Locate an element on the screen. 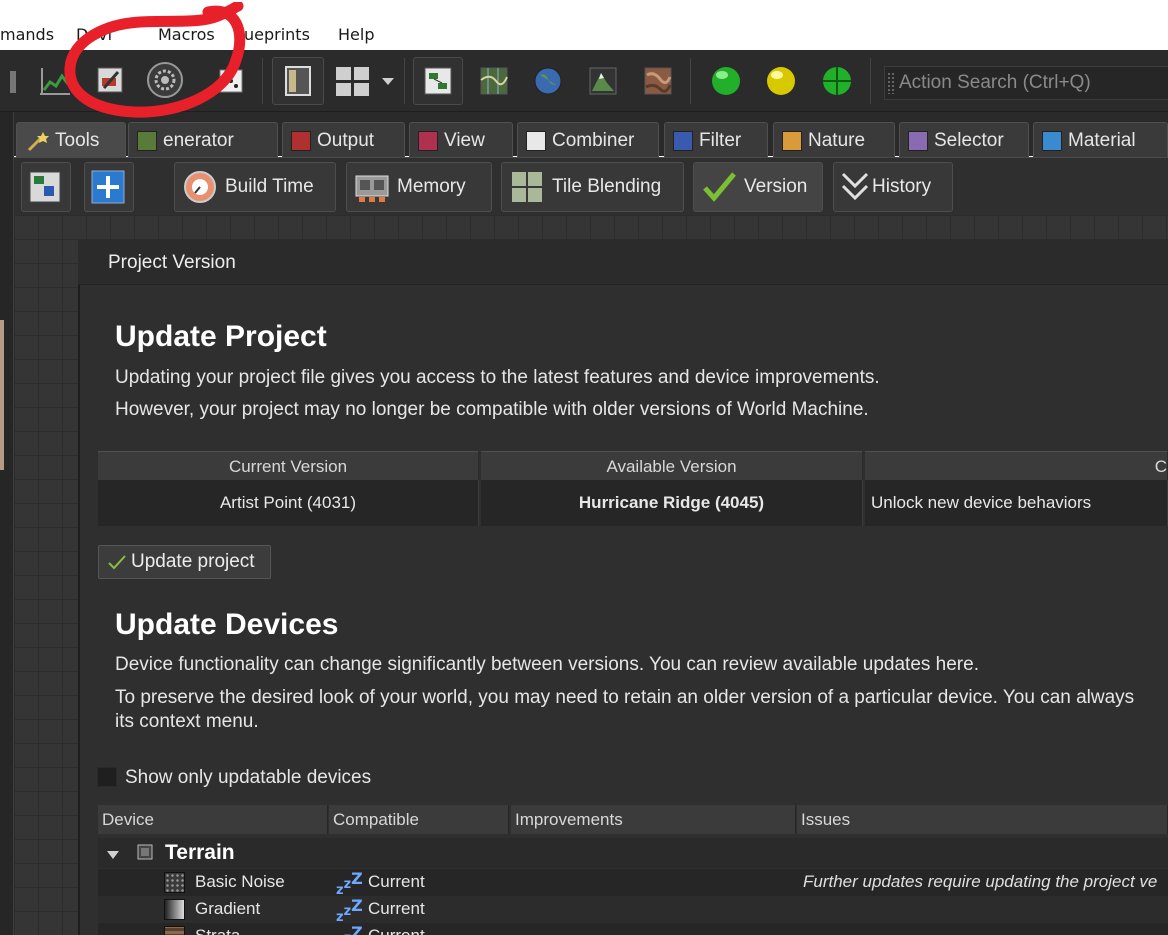 This screenshot has width=1168, height=935. plus-icon is located at coordinates (108, 187).